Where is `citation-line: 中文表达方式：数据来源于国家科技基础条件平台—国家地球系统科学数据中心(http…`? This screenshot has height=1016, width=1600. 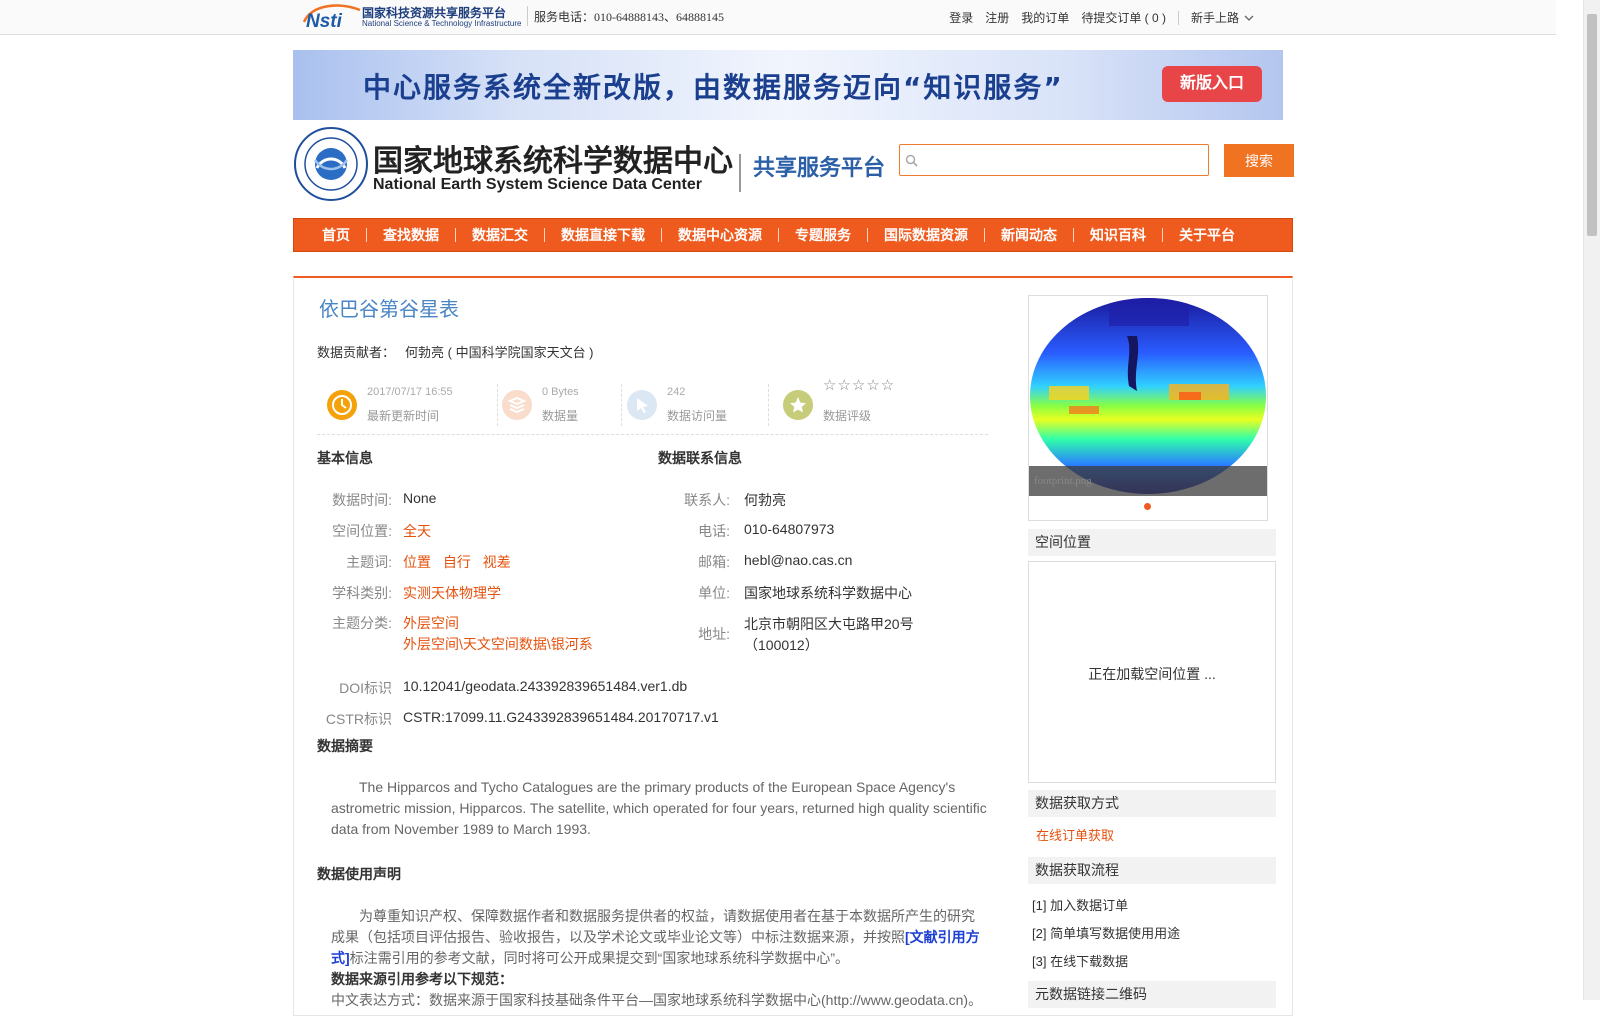 citation-line: 中文表达方式：数据来源于国家科技基础条件平台—国家地球系统科学数据中心(http… is located at coordinates (657, 1000).